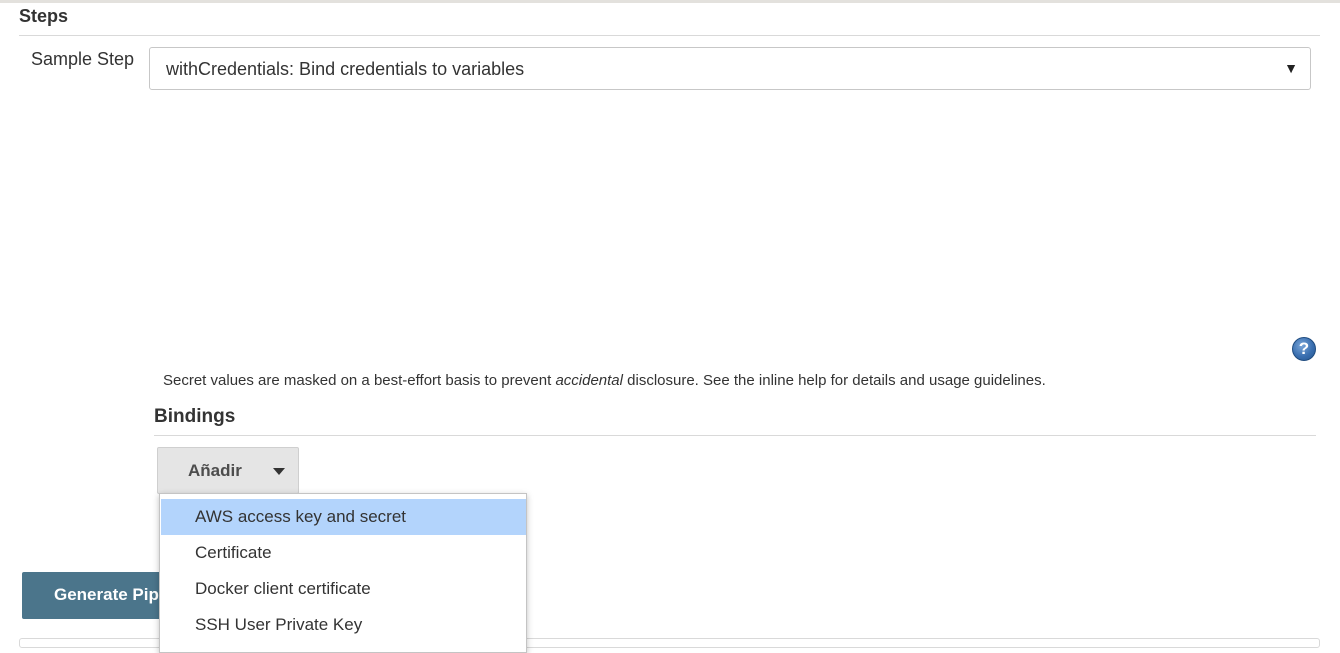 The height and width of the screenshot is (653, 1340). I want to click on menu-item-label: Docker client certificate, so click(283, 588).